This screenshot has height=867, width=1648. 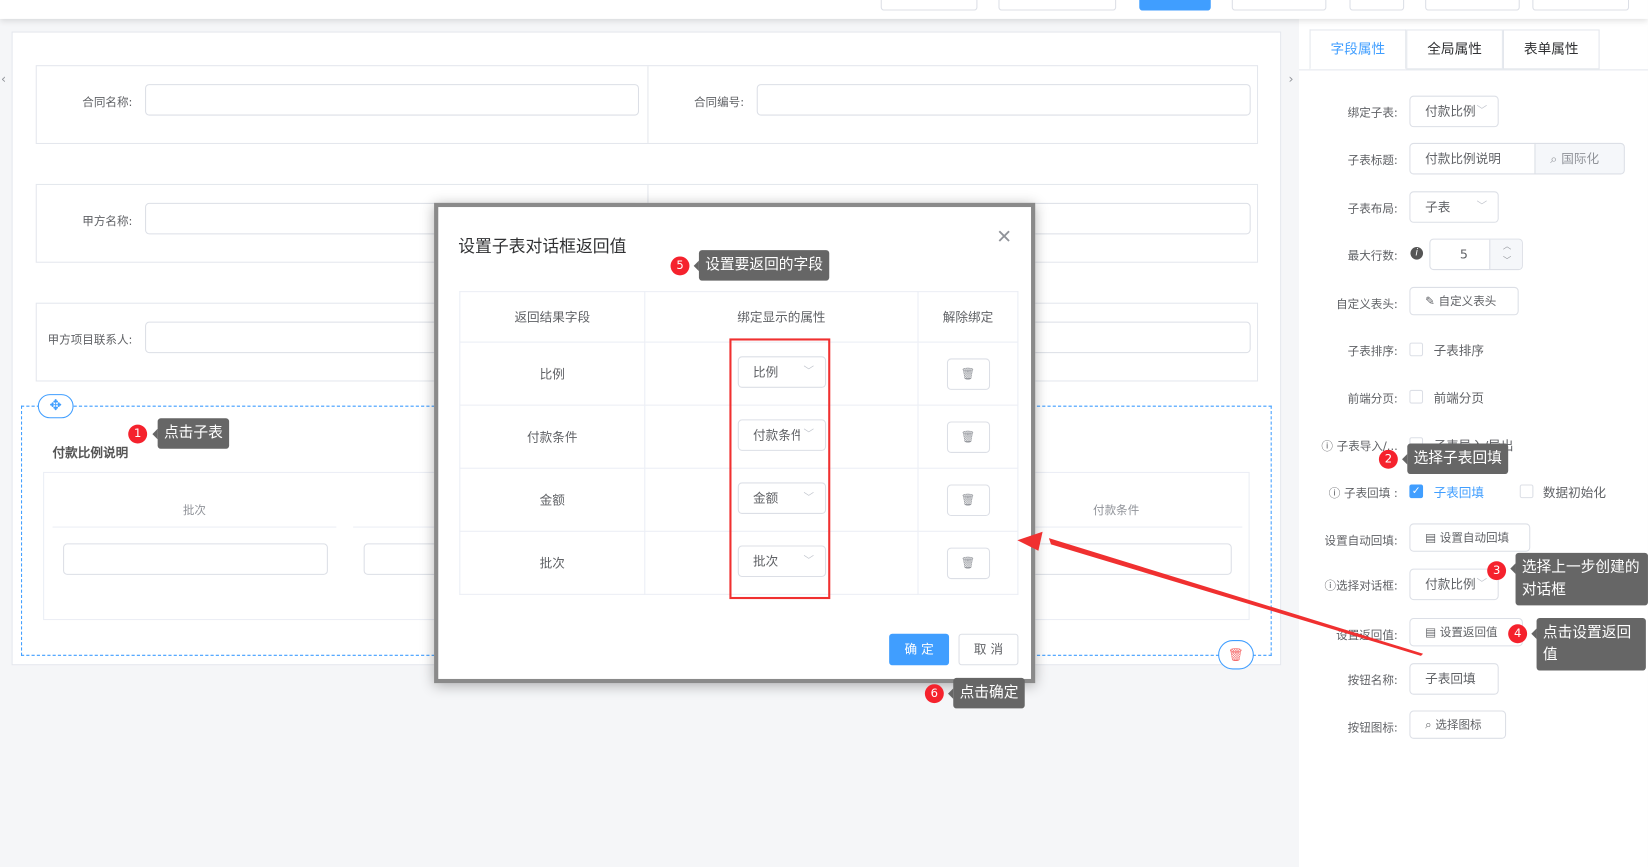 What do you see at coordinates (1236, 597) in the screenshot?
I see `arrow-shaft` at bounding box center [1236, 597].